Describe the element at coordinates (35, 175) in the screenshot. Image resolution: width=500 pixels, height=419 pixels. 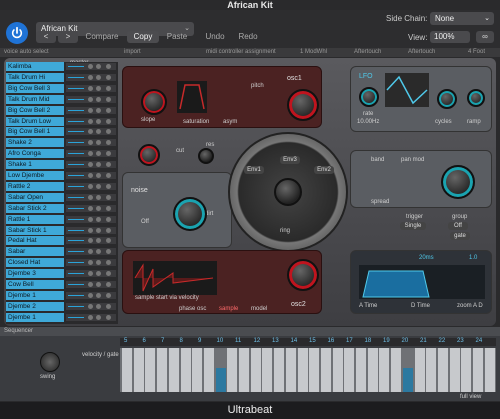
I see `drum-voice-name: Low Djembe` at that location.